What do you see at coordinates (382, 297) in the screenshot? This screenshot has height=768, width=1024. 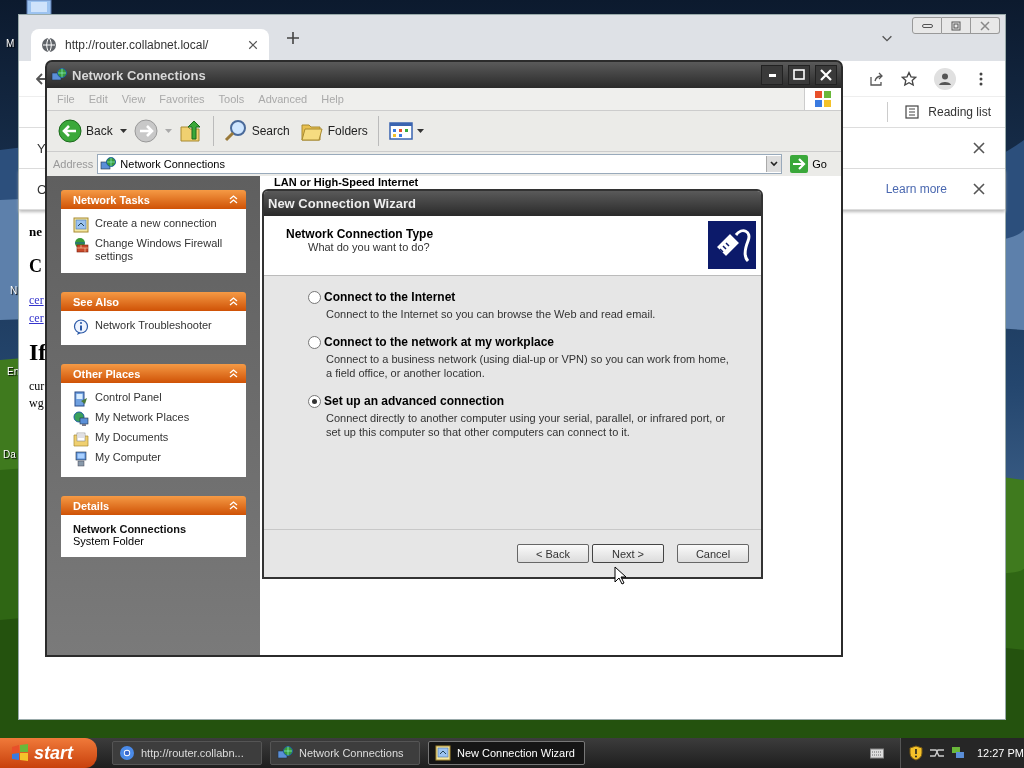 I see `radio-option: Connect to the Internet` at bounding box center [382, 297].